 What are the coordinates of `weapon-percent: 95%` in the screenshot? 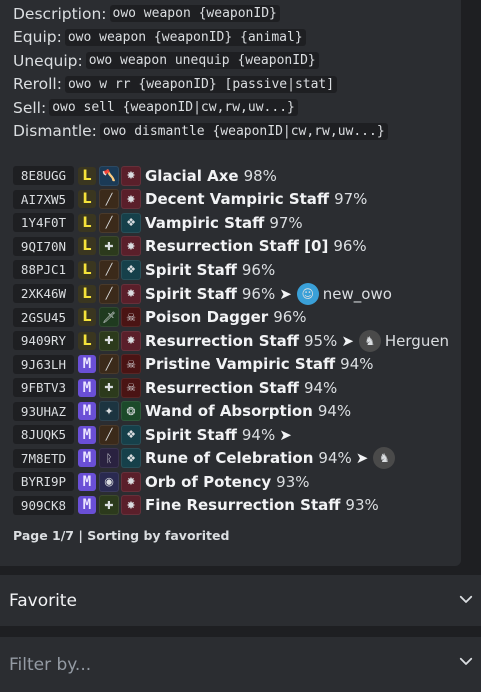 It's located at (320, 340).